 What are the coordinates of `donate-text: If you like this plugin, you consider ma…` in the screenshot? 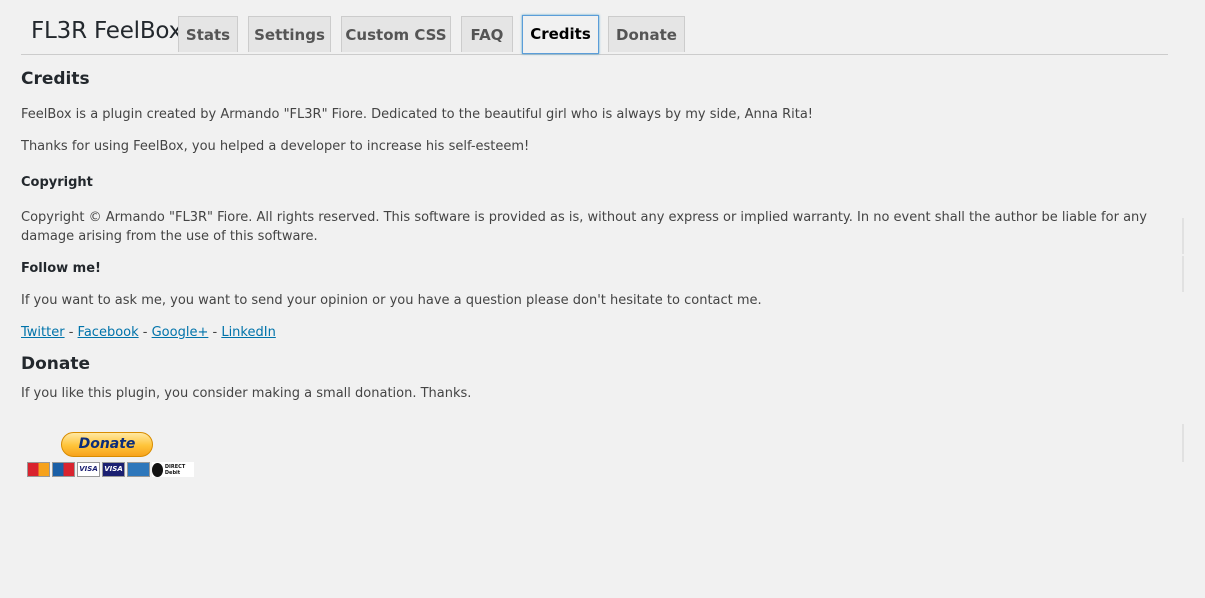 It's located at (246, 393).